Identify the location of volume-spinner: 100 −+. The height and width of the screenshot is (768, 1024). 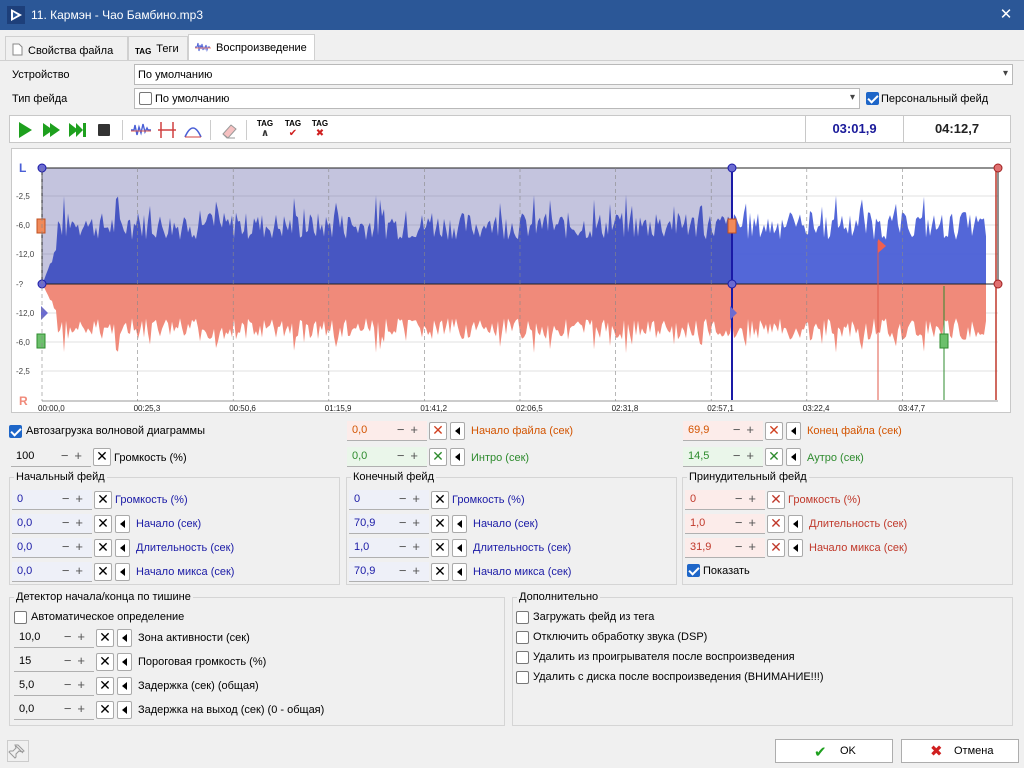
(51, 457).